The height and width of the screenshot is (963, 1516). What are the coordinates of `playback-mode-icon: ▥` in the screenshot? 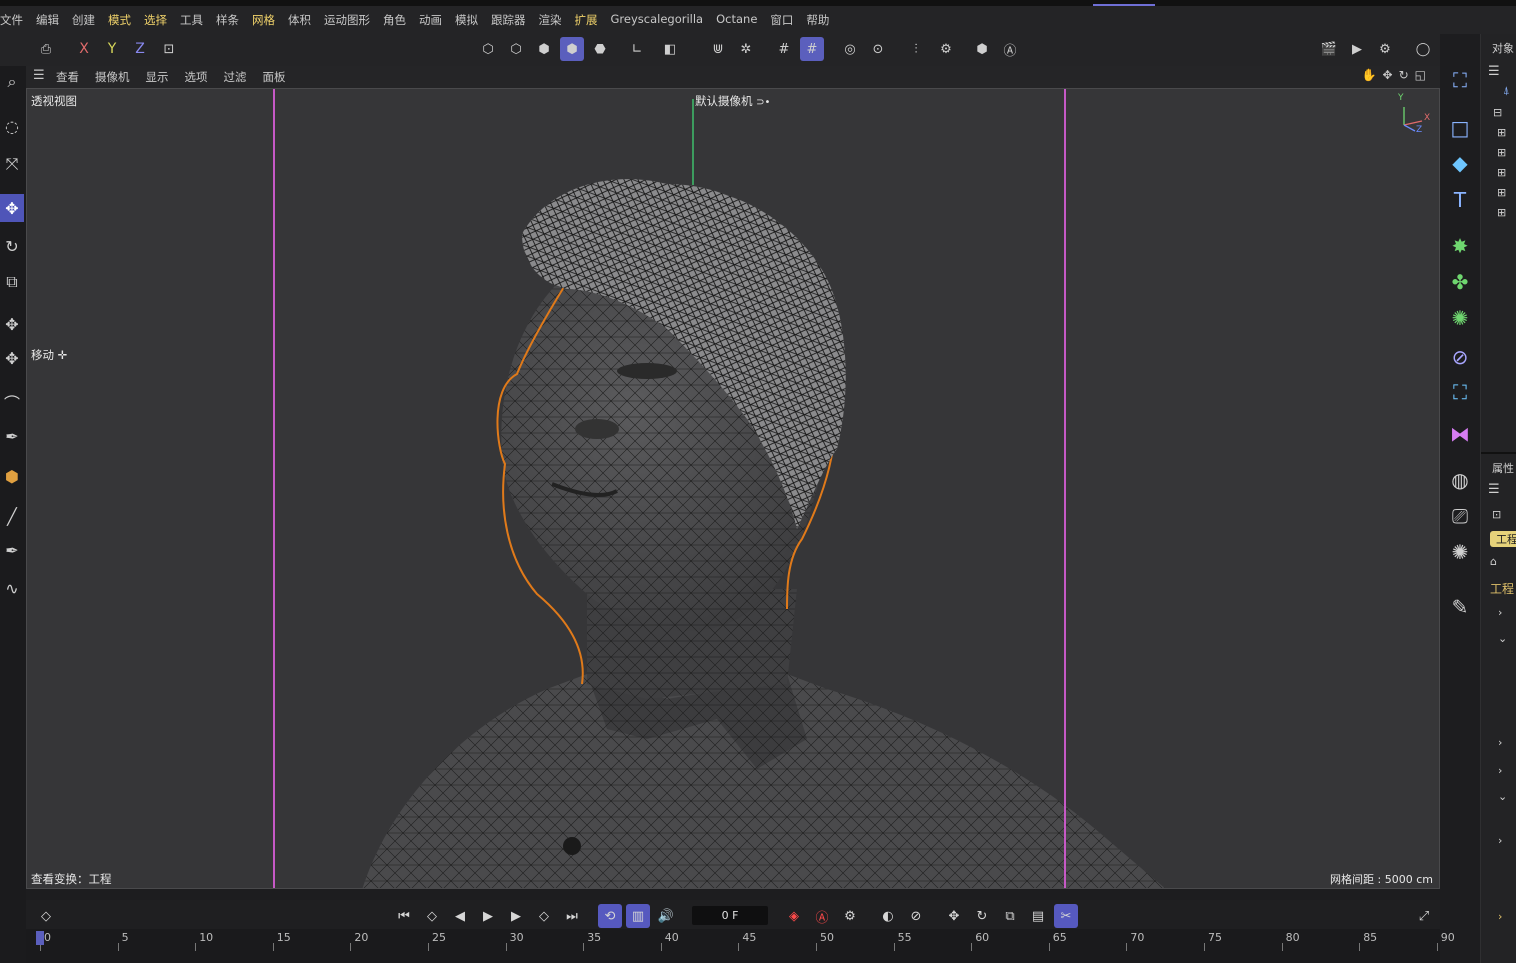 It's located at (638, 916).